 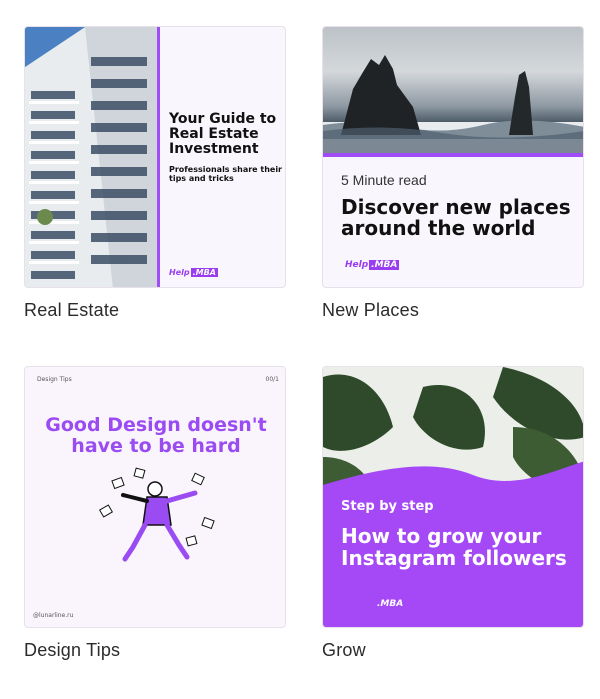 I want to click on card-caption-design-tips: Design Tips, so click(x=72, y=650).